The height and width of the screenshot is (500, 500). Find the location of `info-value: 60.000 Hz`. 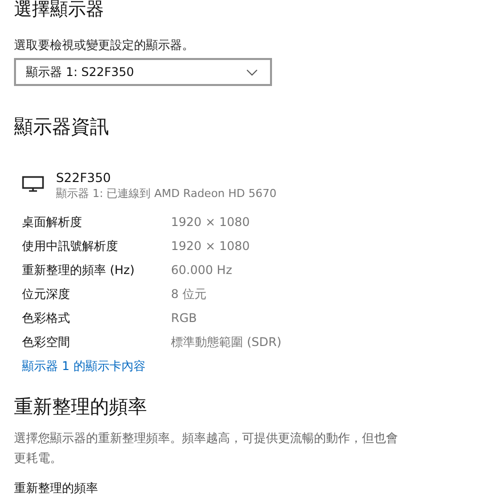

info-value: 60.000 Hz is located at coordinates (201, 270).